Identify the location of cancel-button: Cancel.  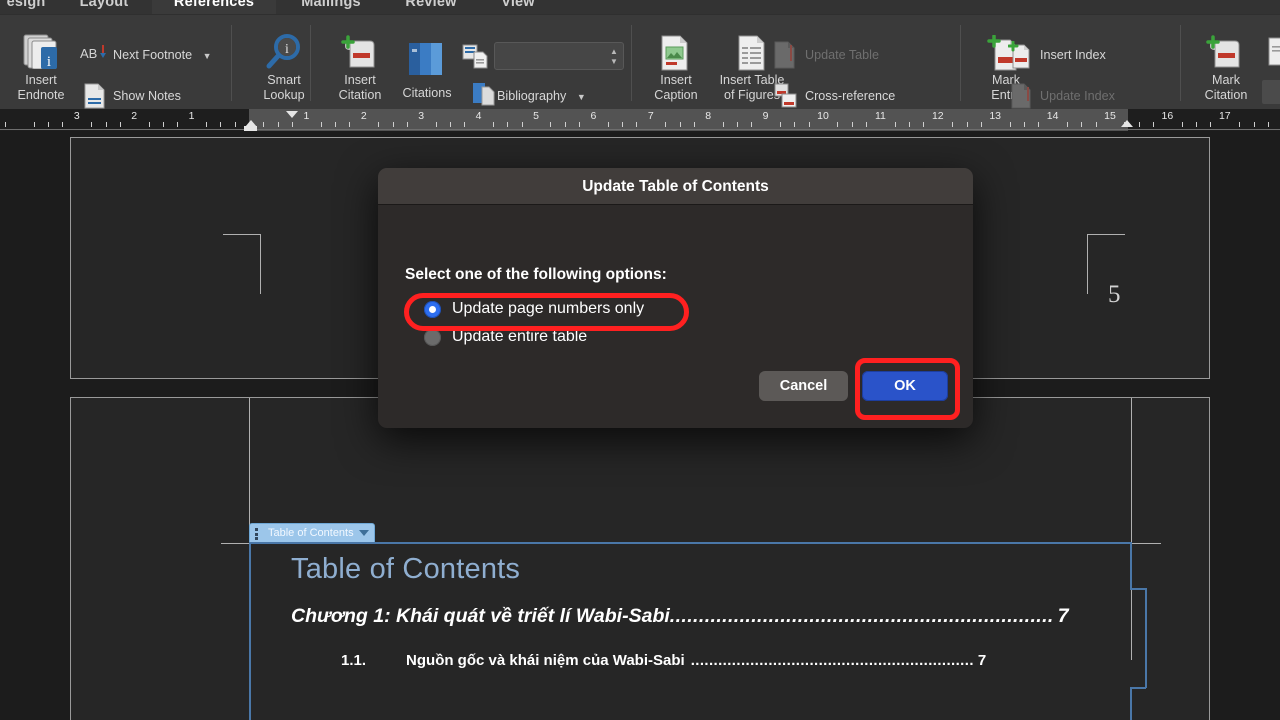
(803, 386).